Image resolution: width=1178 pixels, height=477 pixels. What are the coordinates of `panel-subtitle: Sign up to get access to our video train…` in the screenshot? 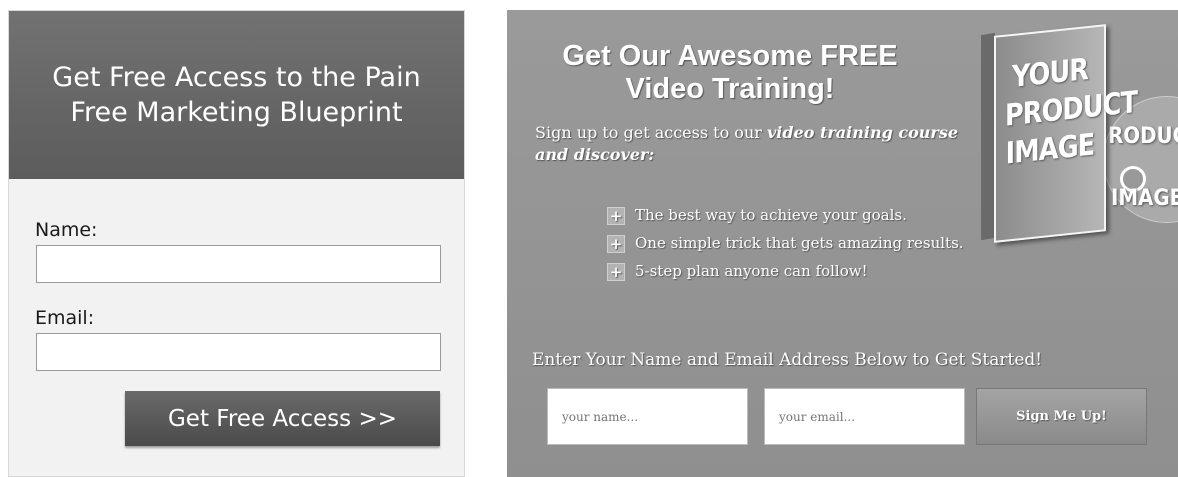 It's located at (755, 144).